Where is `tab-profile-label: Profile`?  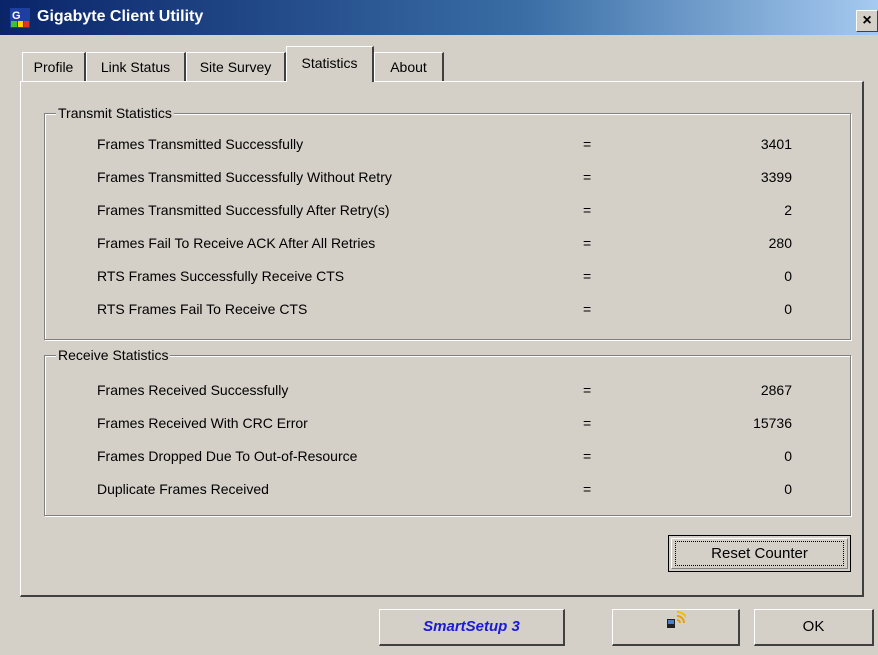 tab-profile-label: Profile is located at coordinates (53, 67).